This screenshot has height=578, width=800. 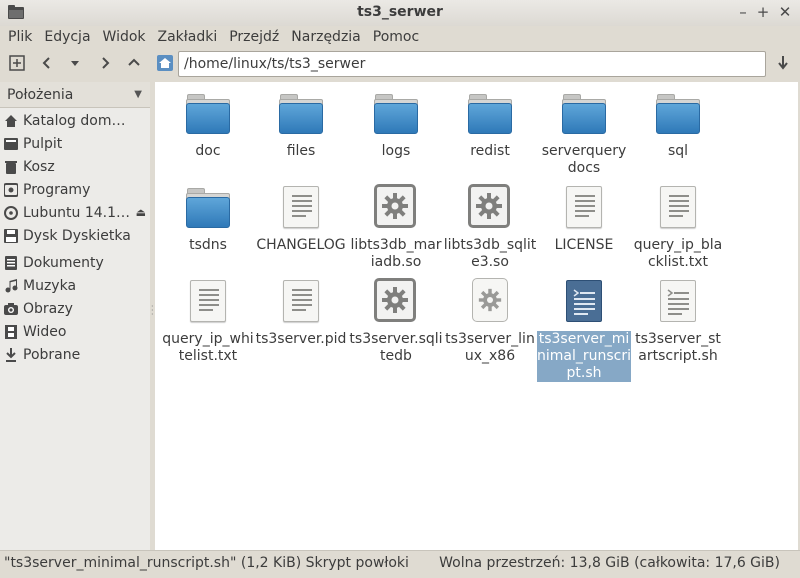 I want to click on file-name: LICENSE, so click(x=584, y=245).